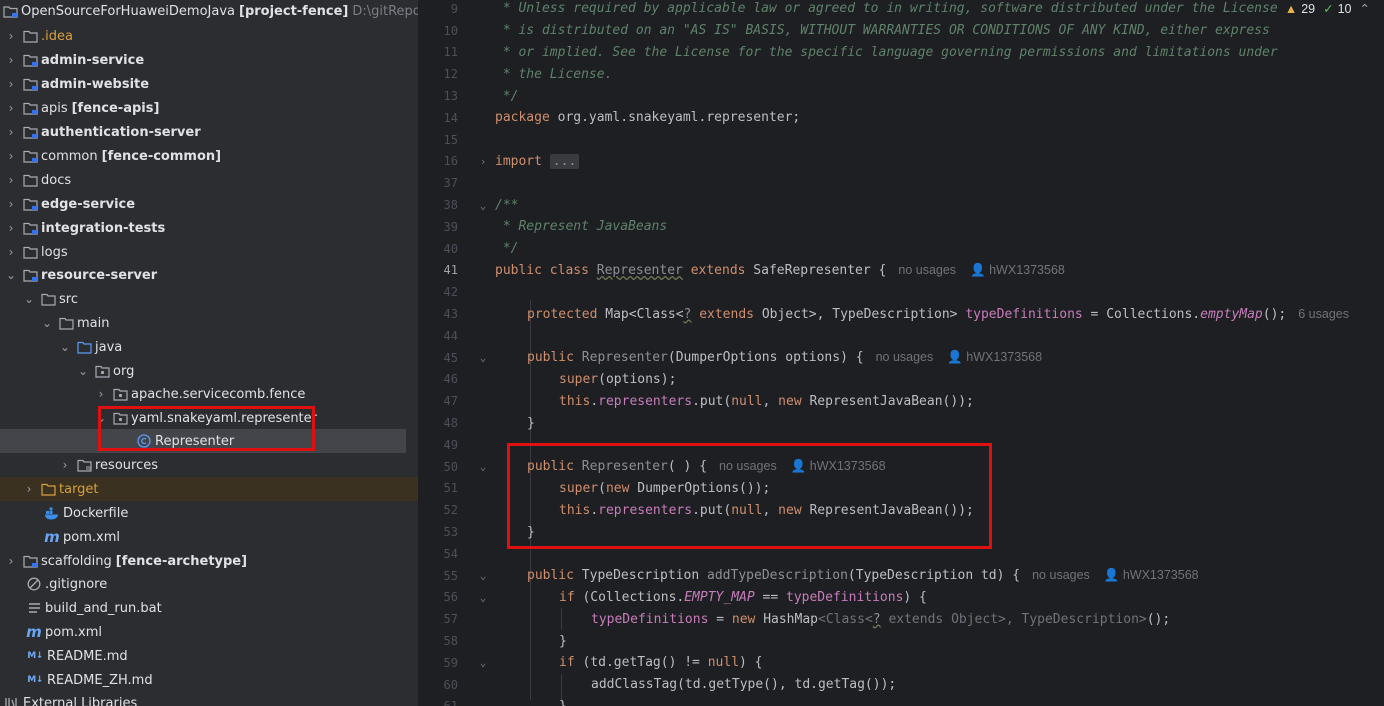 Image resolution: width=1384 pixels, height=706 pixels. What do you see at coordinates (209, 489) in the screenshot?
I see `tree-item-target: › target` at bounding box center [209, 489].